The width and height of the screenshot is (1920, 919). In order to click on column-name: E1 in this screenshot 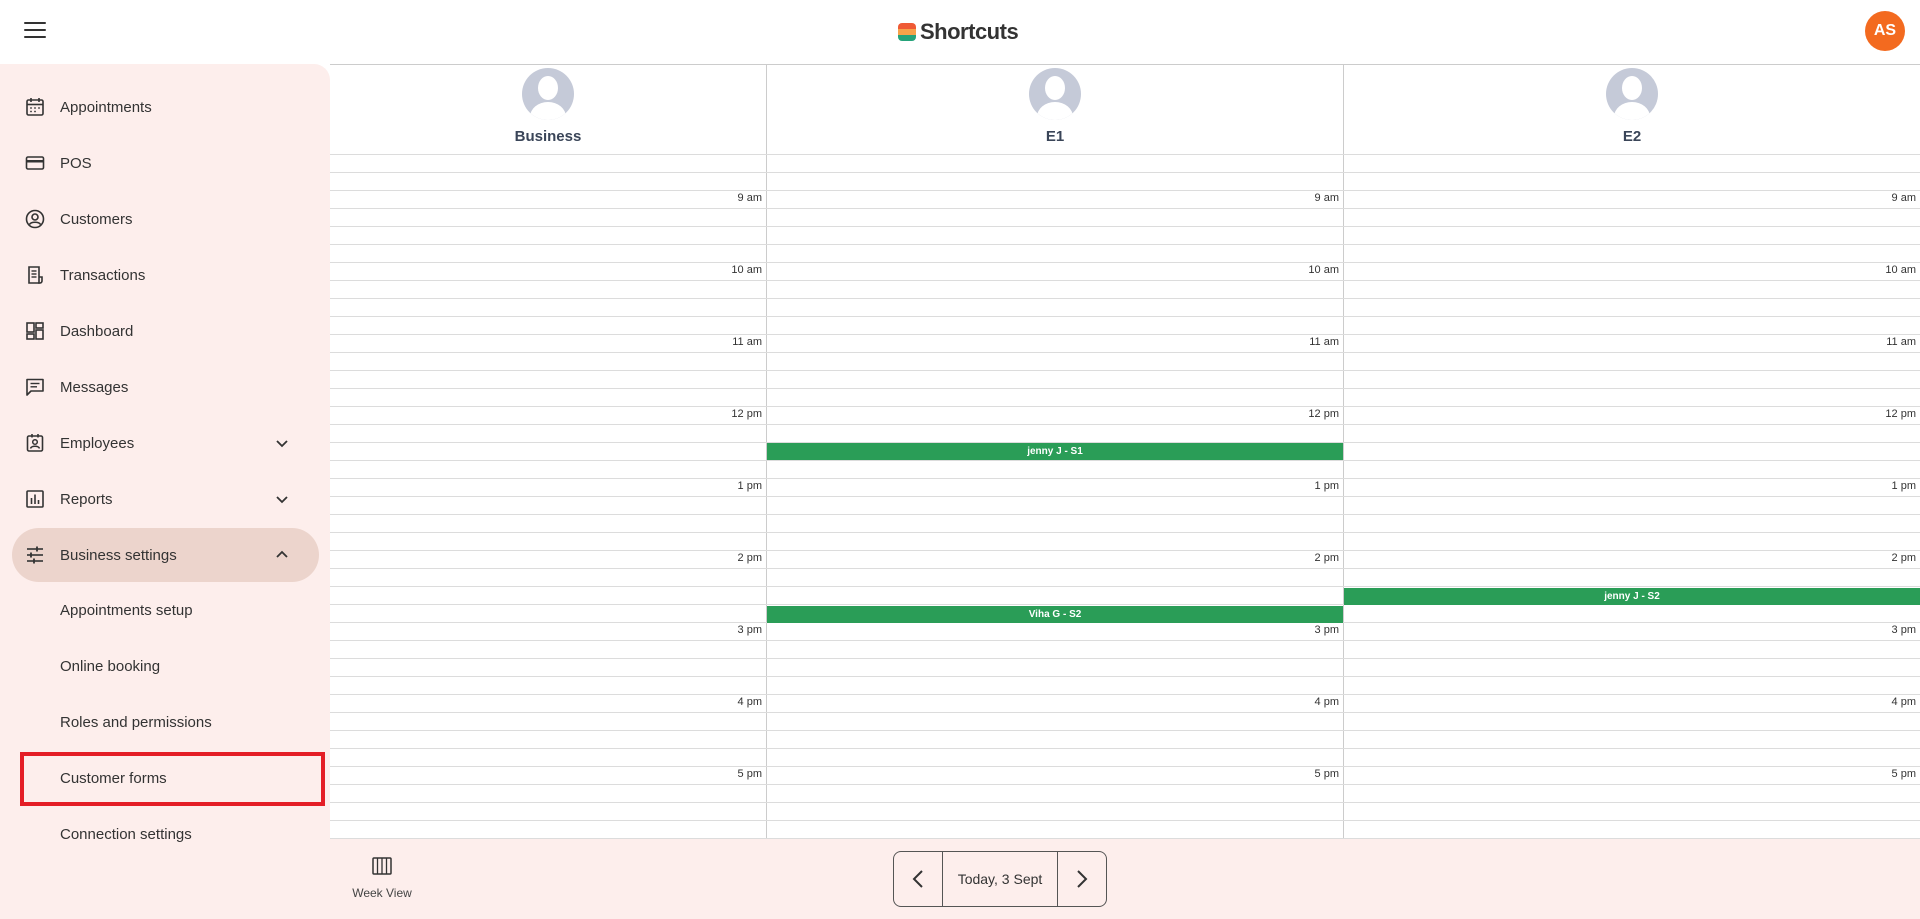, I will do `click(1055, 136)`.